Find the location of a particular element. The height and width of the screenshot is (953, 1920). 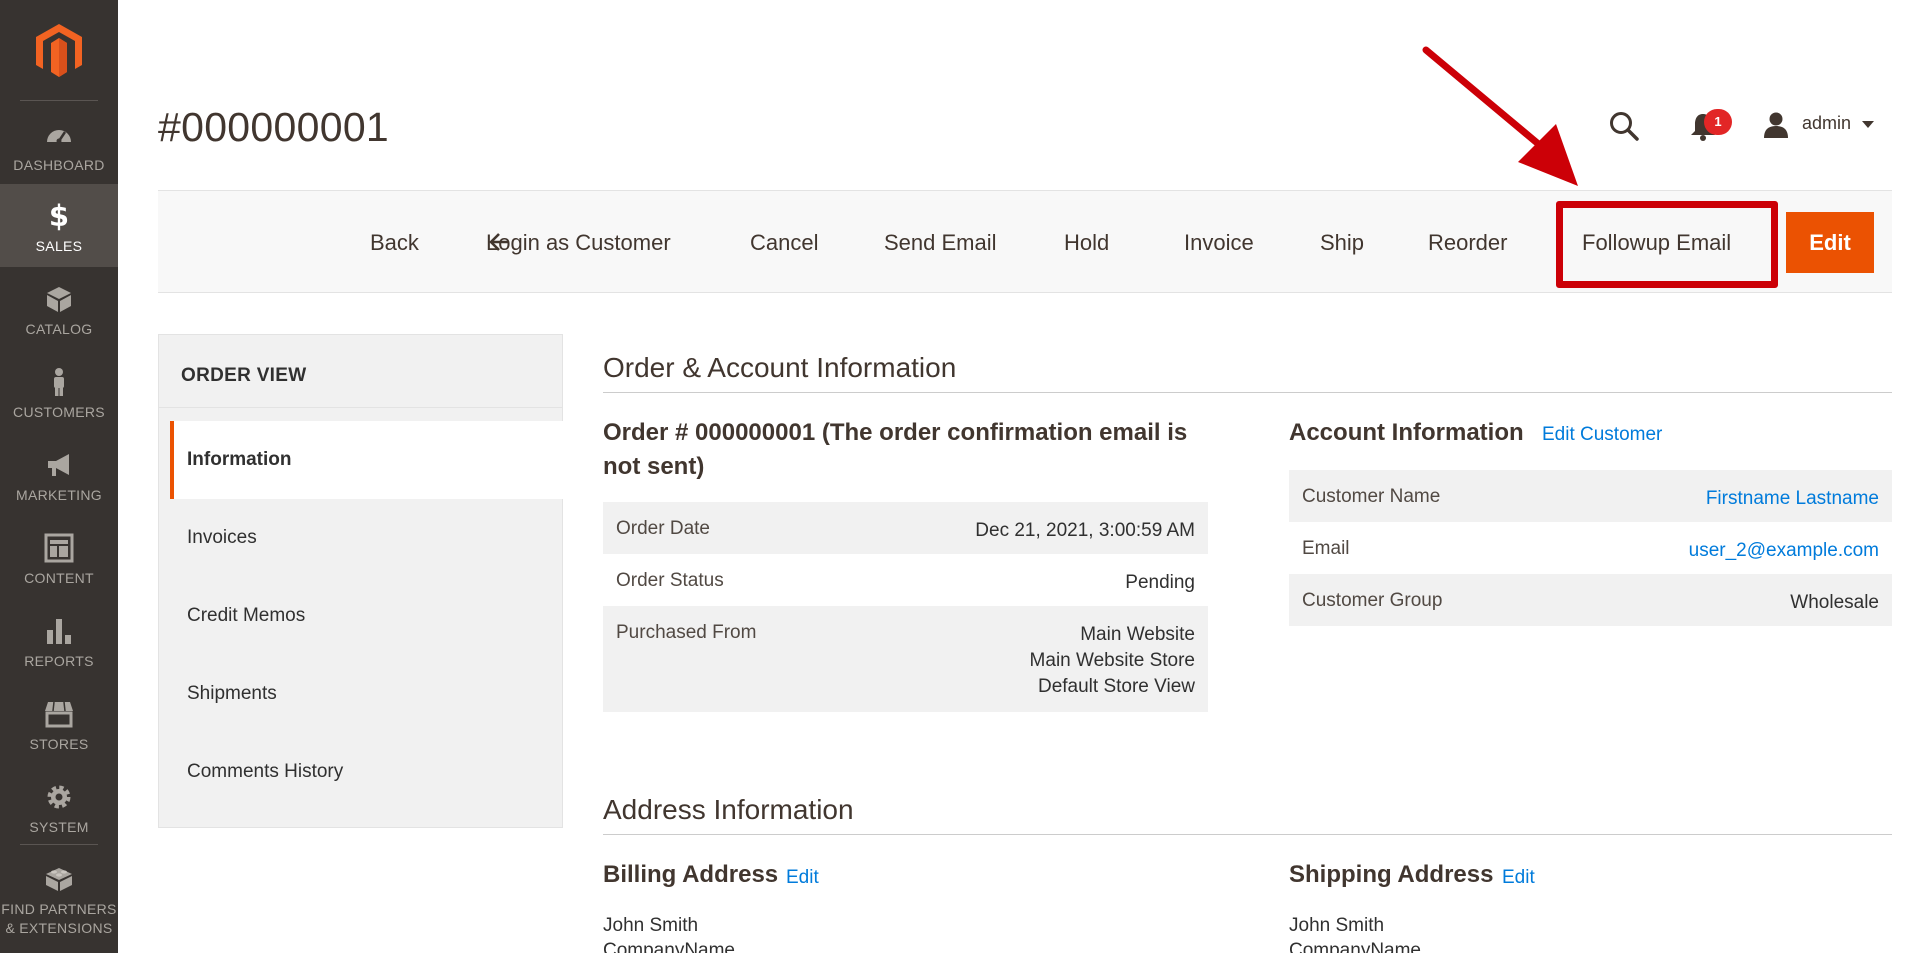

search-icon is located at coordinates (1624, 126).